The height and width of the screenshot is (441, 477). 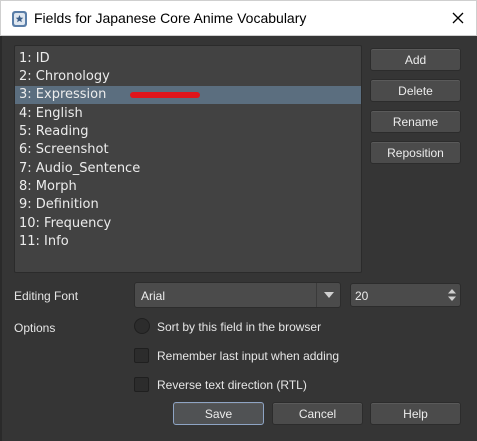 What do you see at coordinates (188, 59) in the screenshot?
I see `field-item: 1: ID` at bounding box center [188, 59].